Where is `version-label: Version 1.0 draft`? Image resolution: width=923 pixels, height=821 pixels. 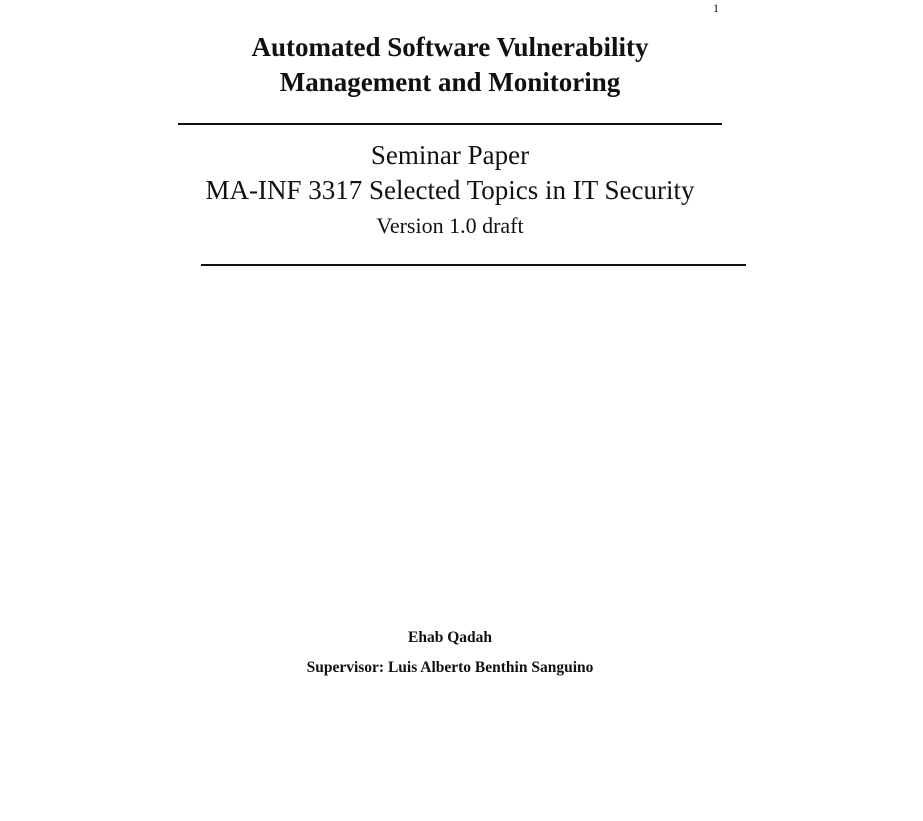
version-label: Version 1.0 draft is located at coordinates (450, 225).